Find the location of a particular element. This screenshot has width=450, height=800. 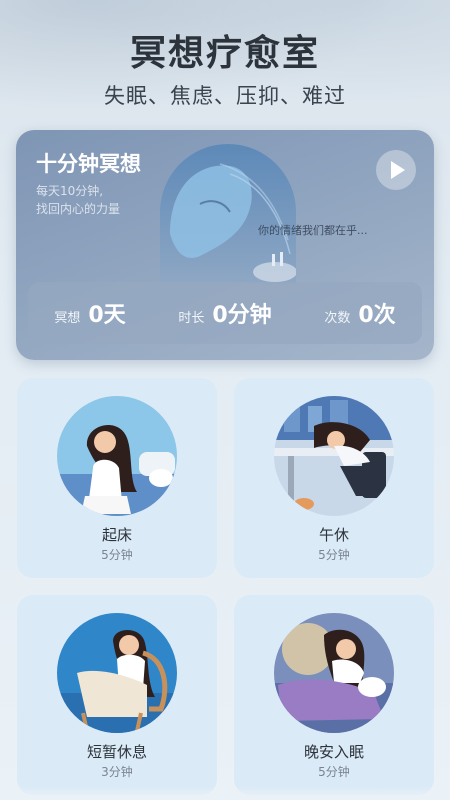

scroll-fade is located at coordinates (225, 793).